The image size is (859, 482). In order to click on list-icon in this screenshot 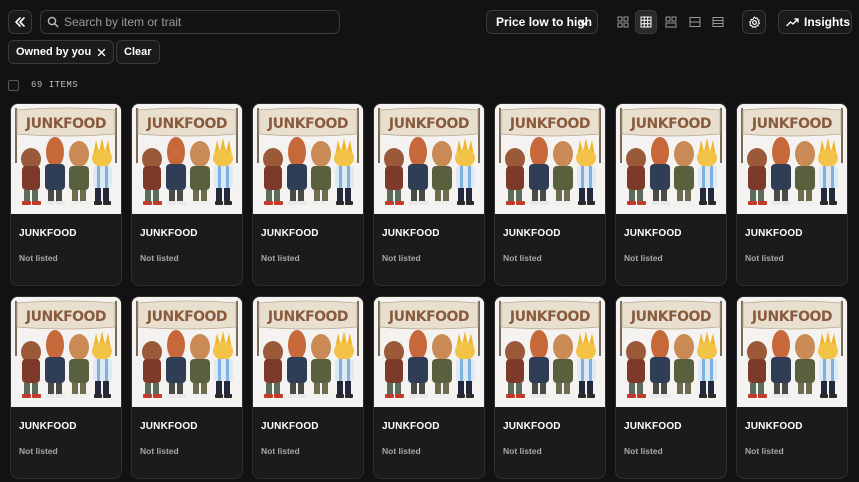, I will do `click(695, 22)`.